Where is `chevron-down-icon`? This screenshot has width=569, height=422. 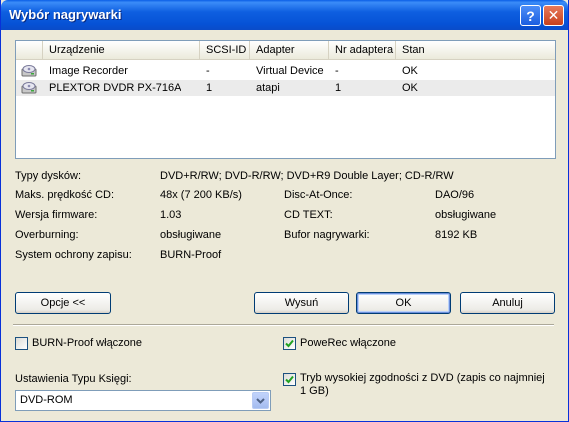
chevron-down-icon is located at coordinates (260, 401).